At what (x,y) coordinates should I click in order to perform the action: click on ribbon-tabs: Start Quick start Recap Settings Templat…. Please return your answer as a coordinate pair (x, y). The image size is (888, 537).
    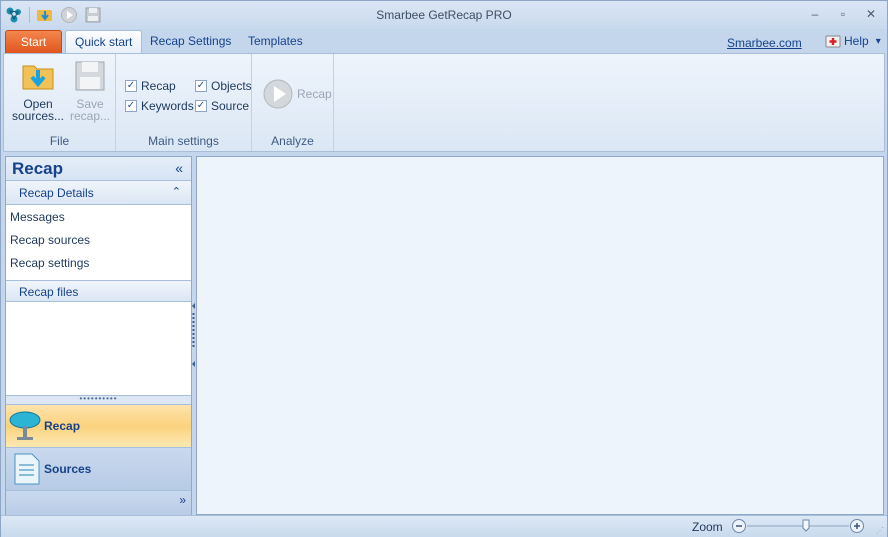
    Looking at the image, I should click on (444, 42).